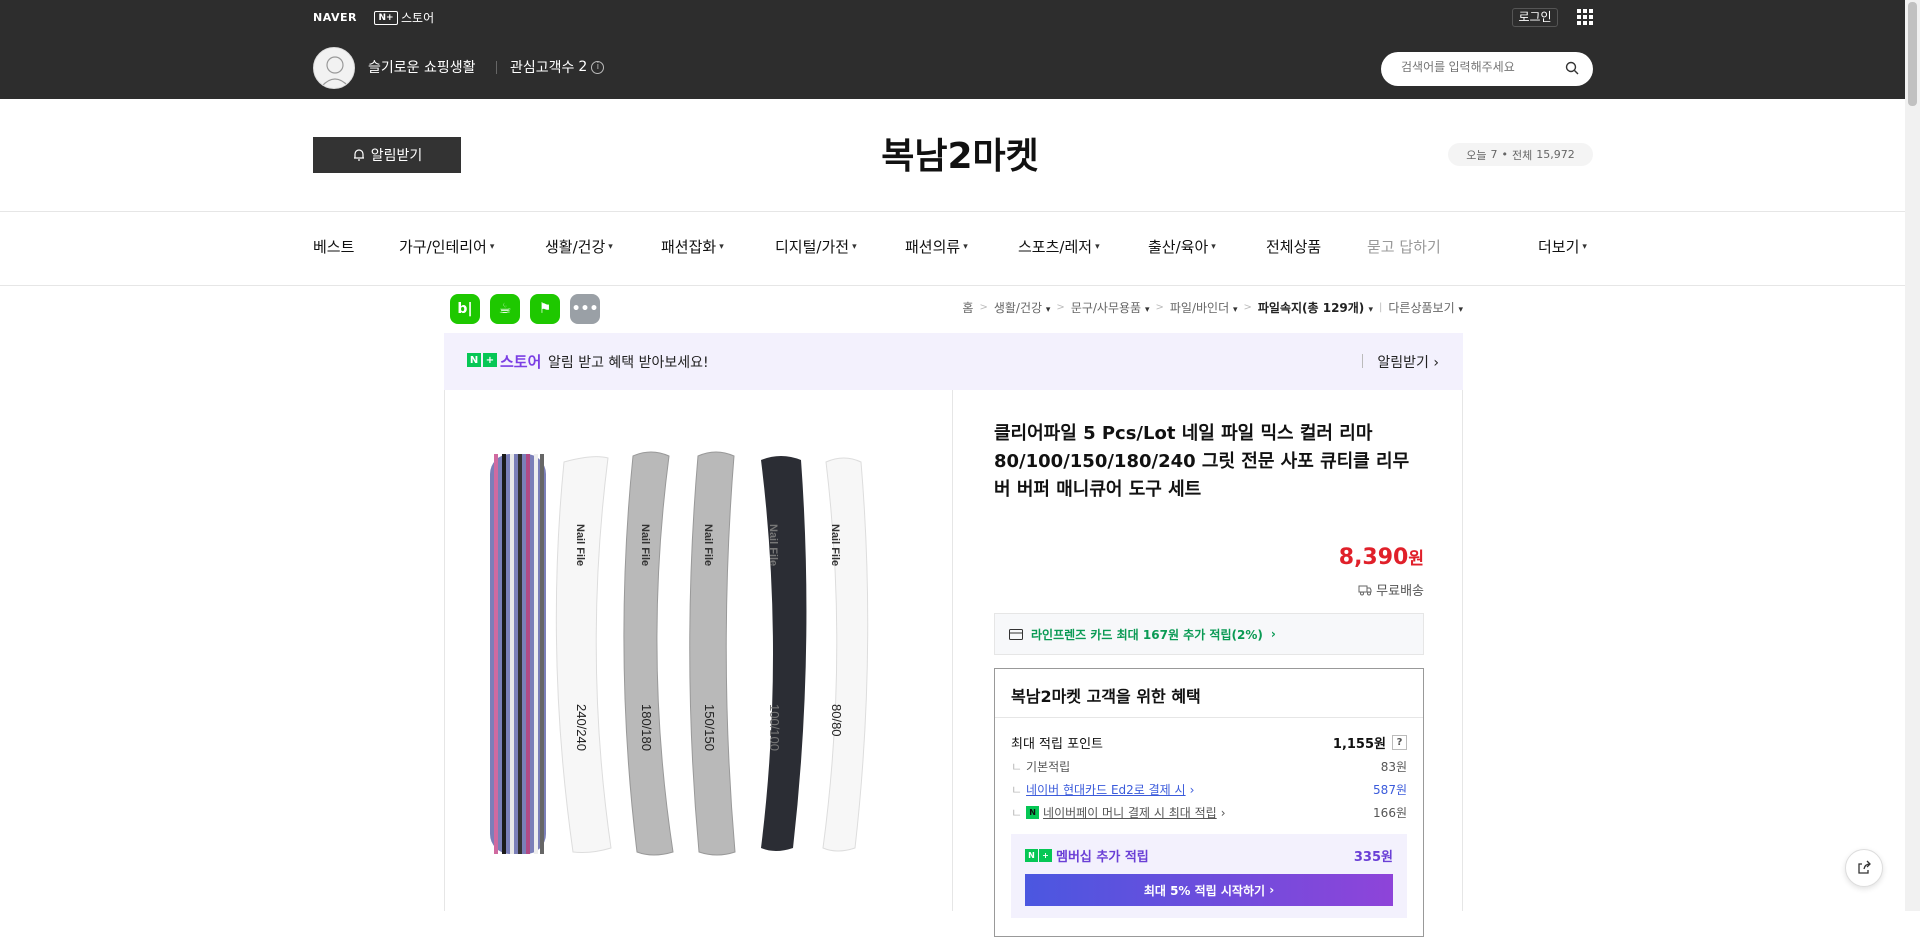 This screenshot has height=937, width=1920. I want to click on naver-logo: NAVER, so click(335, 17).